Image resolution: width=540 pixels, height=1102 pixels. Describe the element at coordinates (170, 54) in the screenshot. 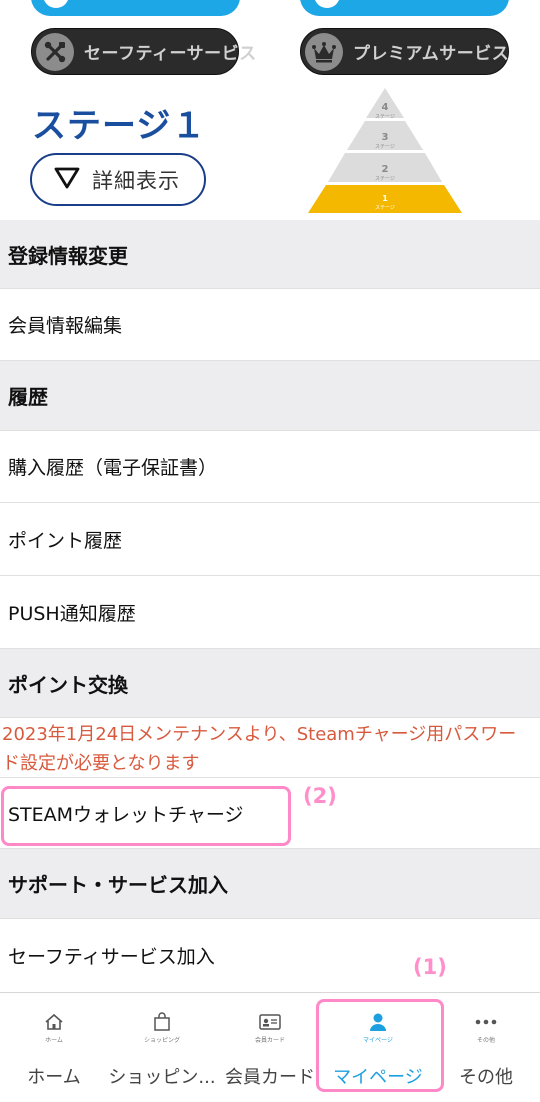

I see `safety-service-label: セーフティーサービス` at that location.